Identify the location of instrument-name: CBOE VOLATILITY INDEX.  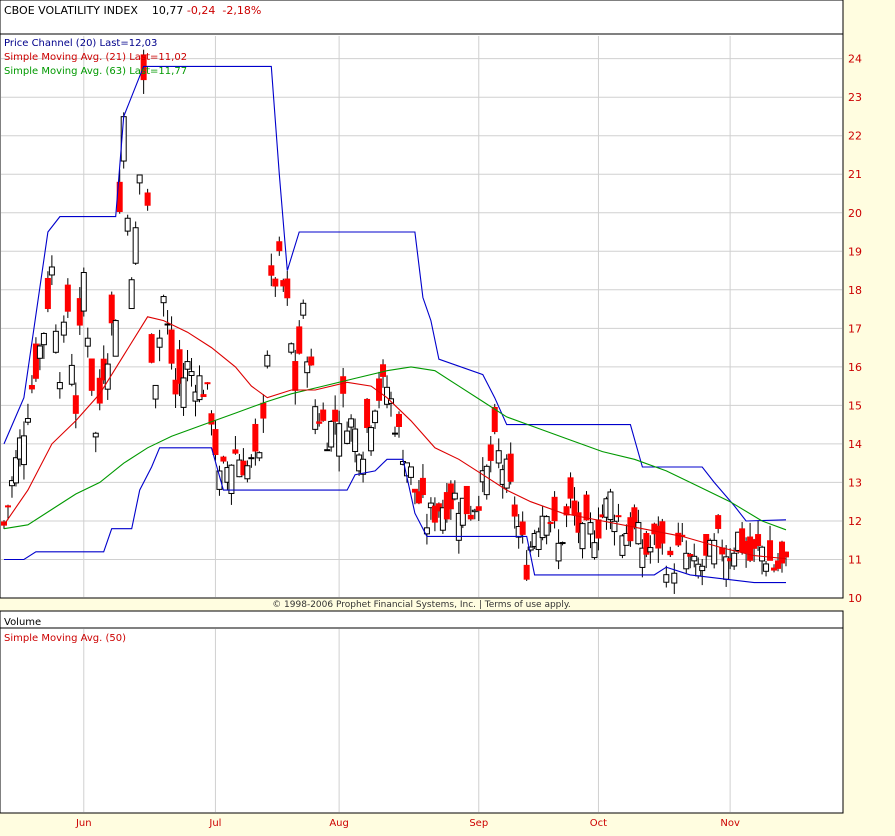
(71, 10).